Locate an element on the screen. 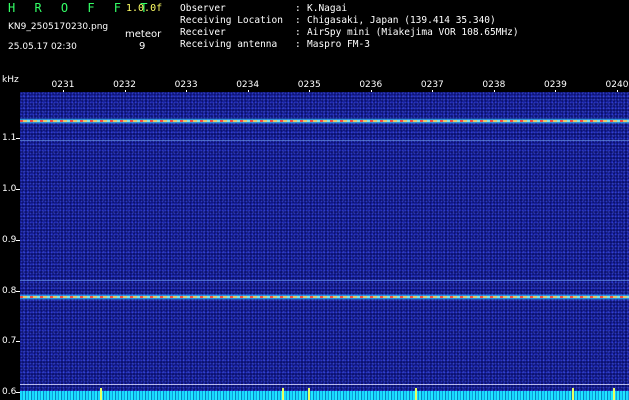 Image resolution: width=629 pixels, height=400 pixels. info-value: Maspro FM-3 is located at coordinates (338, 44).